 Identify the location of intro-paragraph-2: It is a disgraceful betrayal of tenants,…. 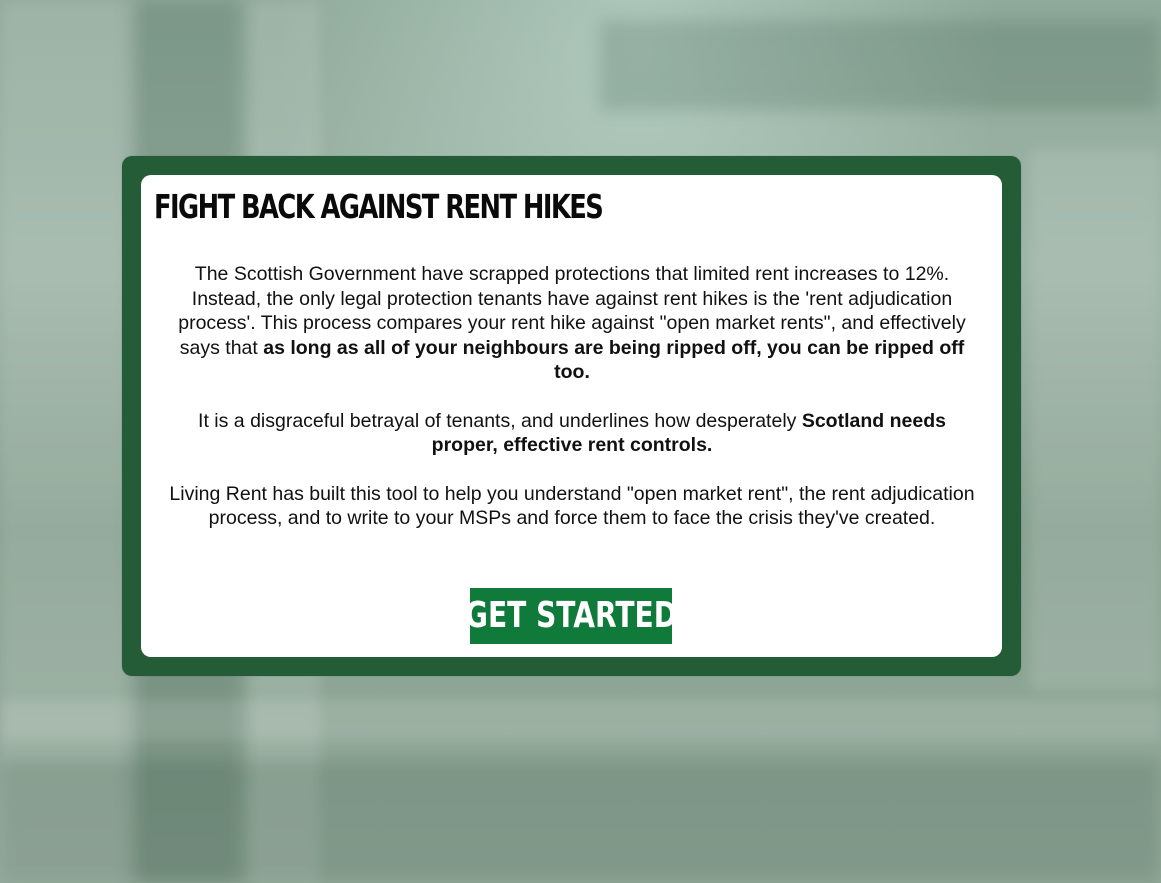
(572, 433).